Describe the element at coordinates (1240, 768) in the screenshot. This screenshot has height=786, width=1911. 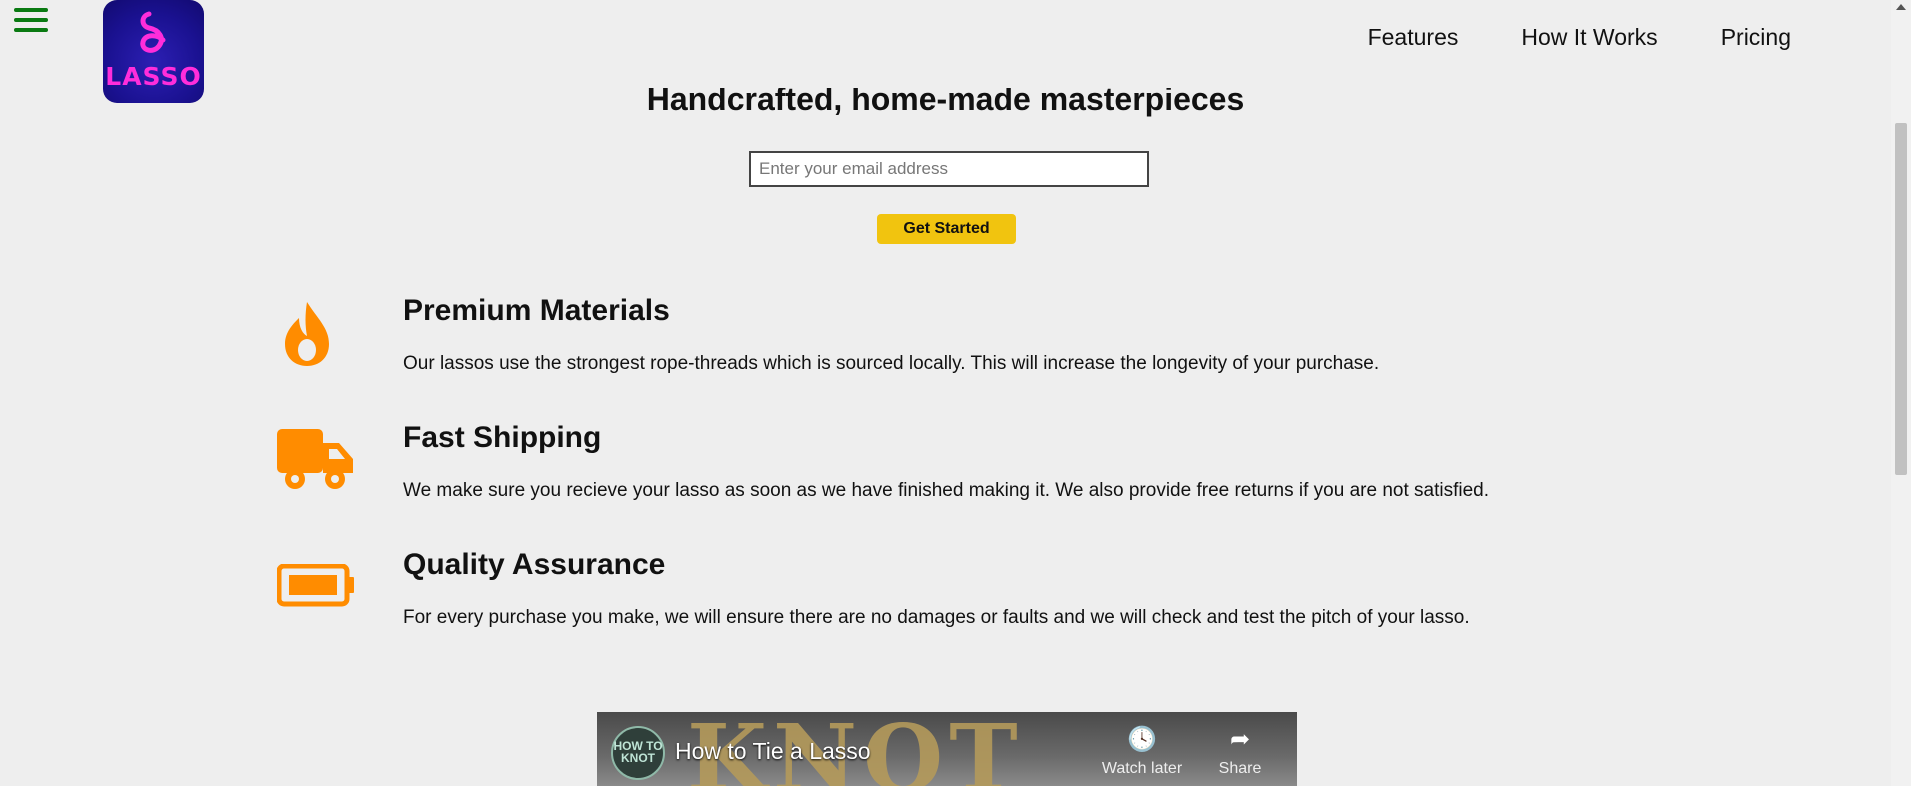
I see `share-label: Share` at that location.